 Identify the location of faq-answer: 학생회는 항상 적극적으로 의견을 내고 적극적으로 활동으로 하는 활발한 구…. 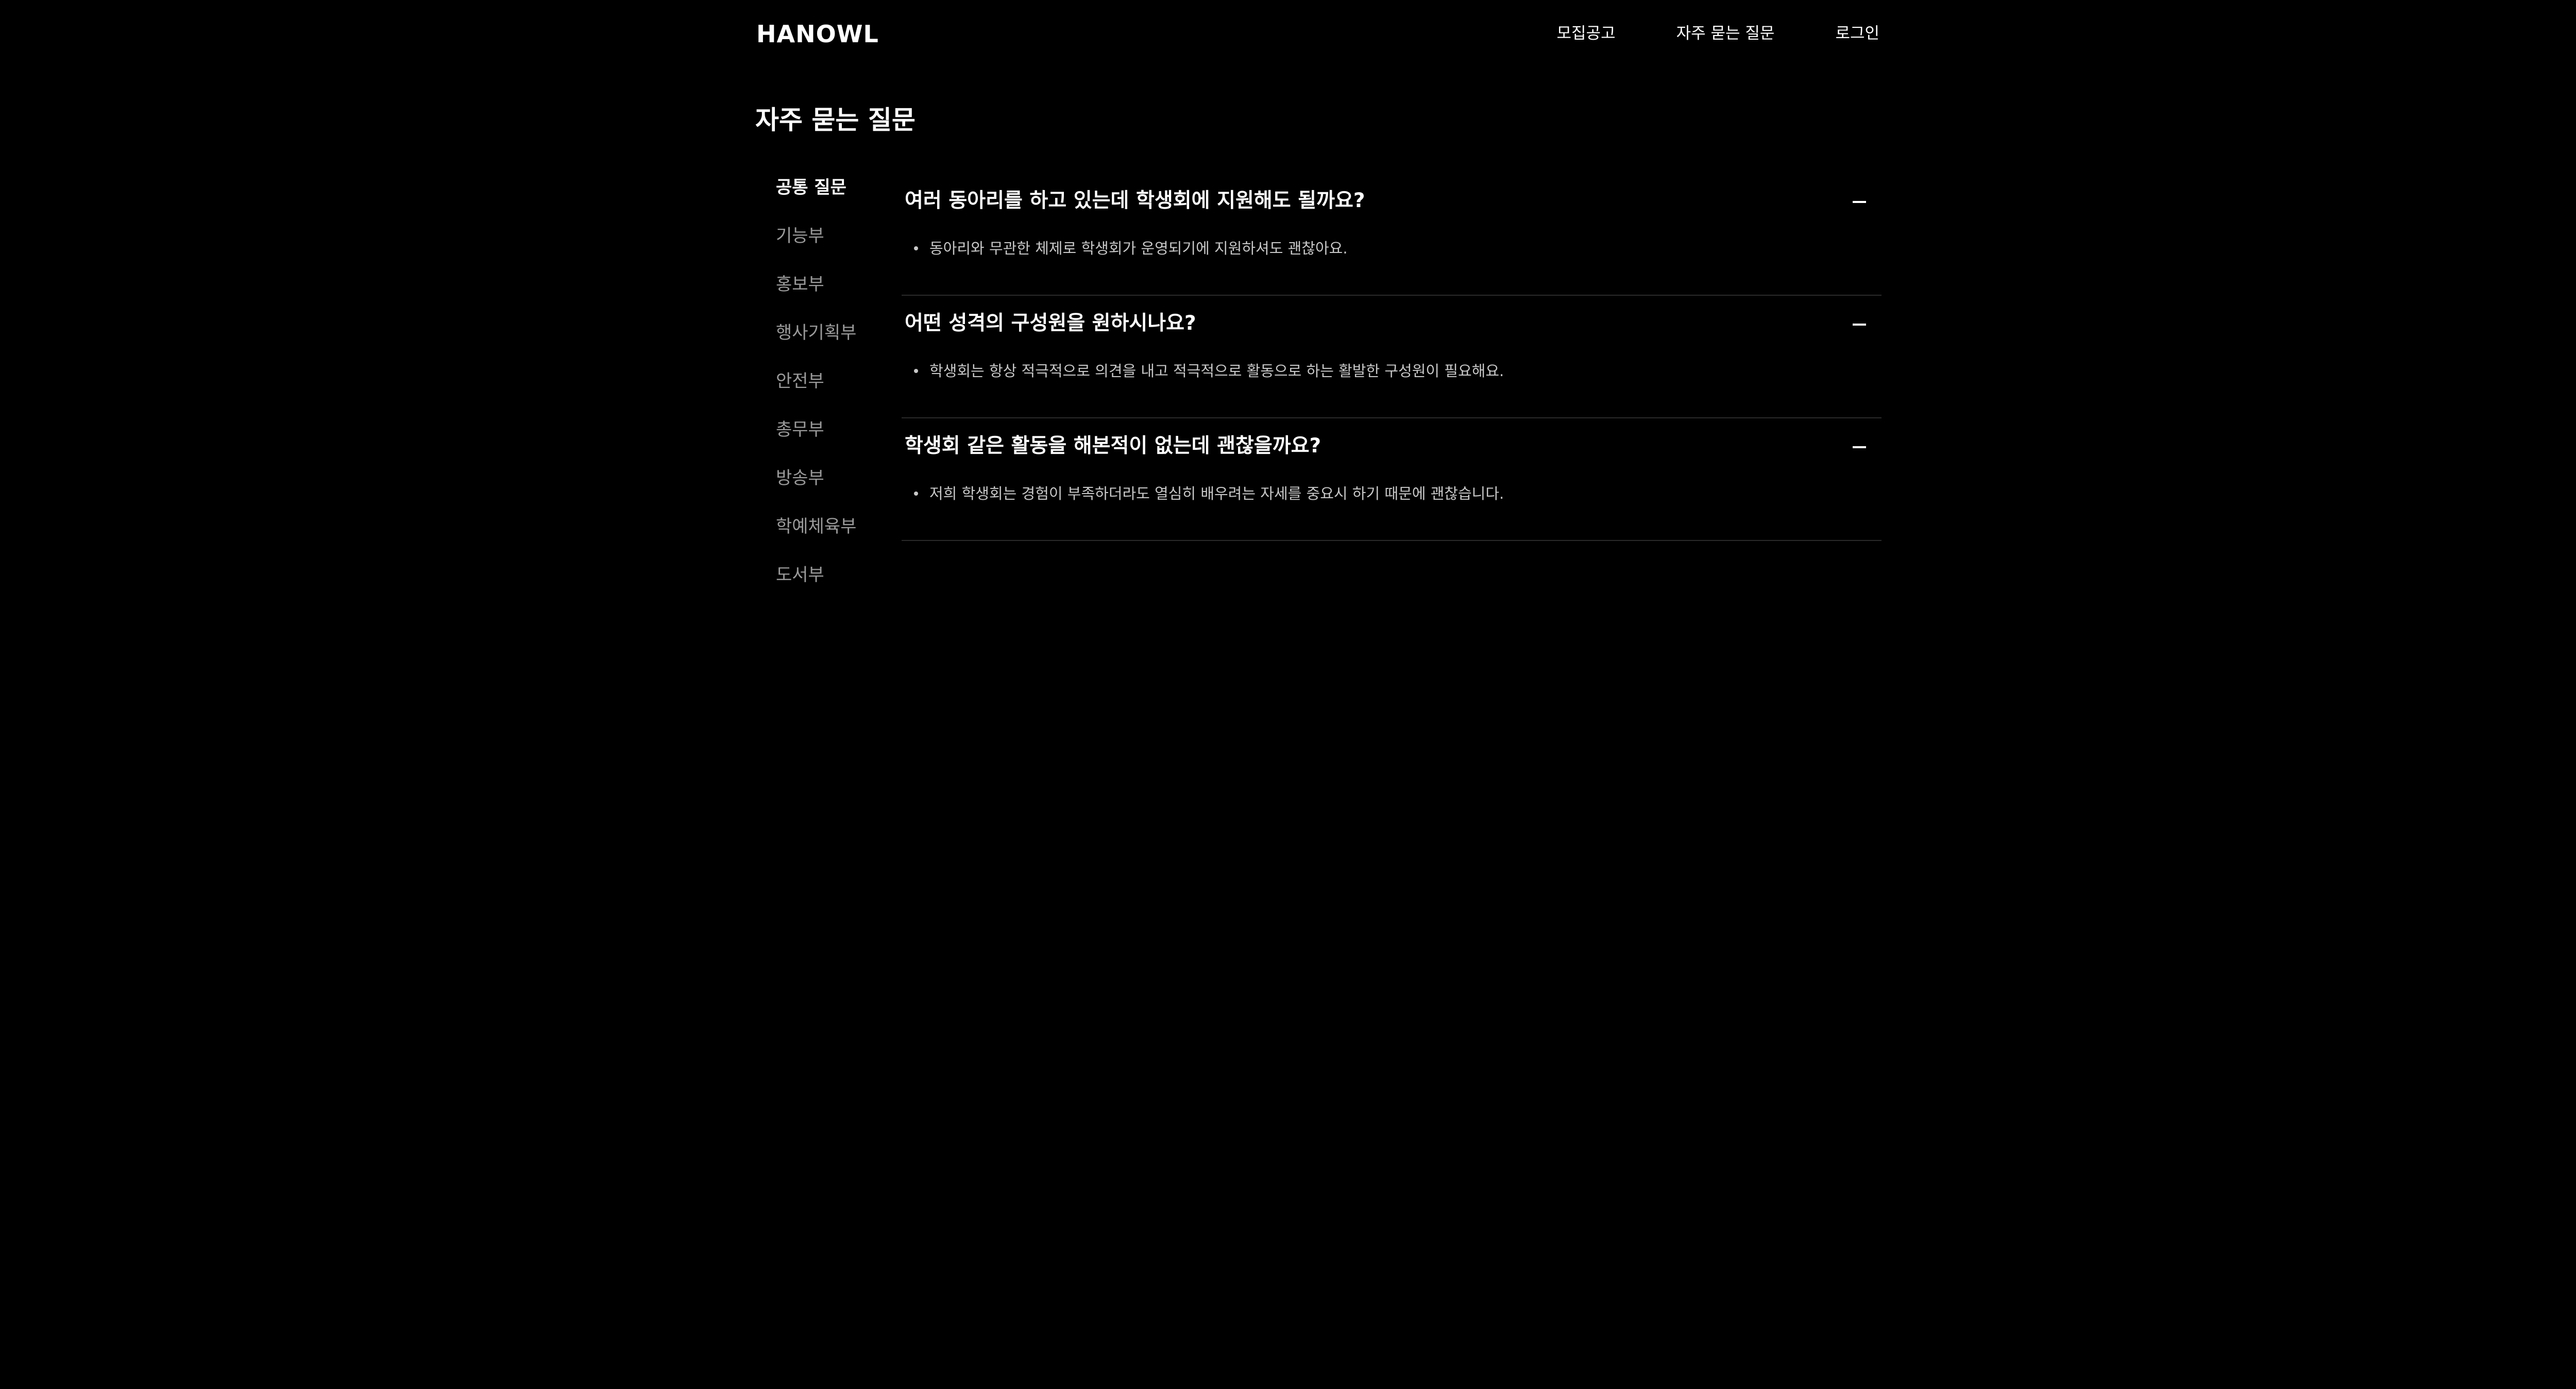
(1209, 371).